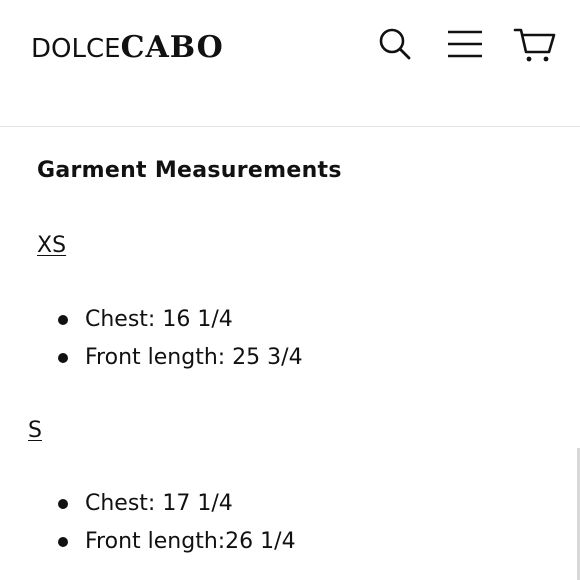 The width and height of the screenshot is (580, 580). What do you see at coordinates (51, 245) in the screenshot?
I see `size-link-xs: XS` at bounding box center [51, 245].